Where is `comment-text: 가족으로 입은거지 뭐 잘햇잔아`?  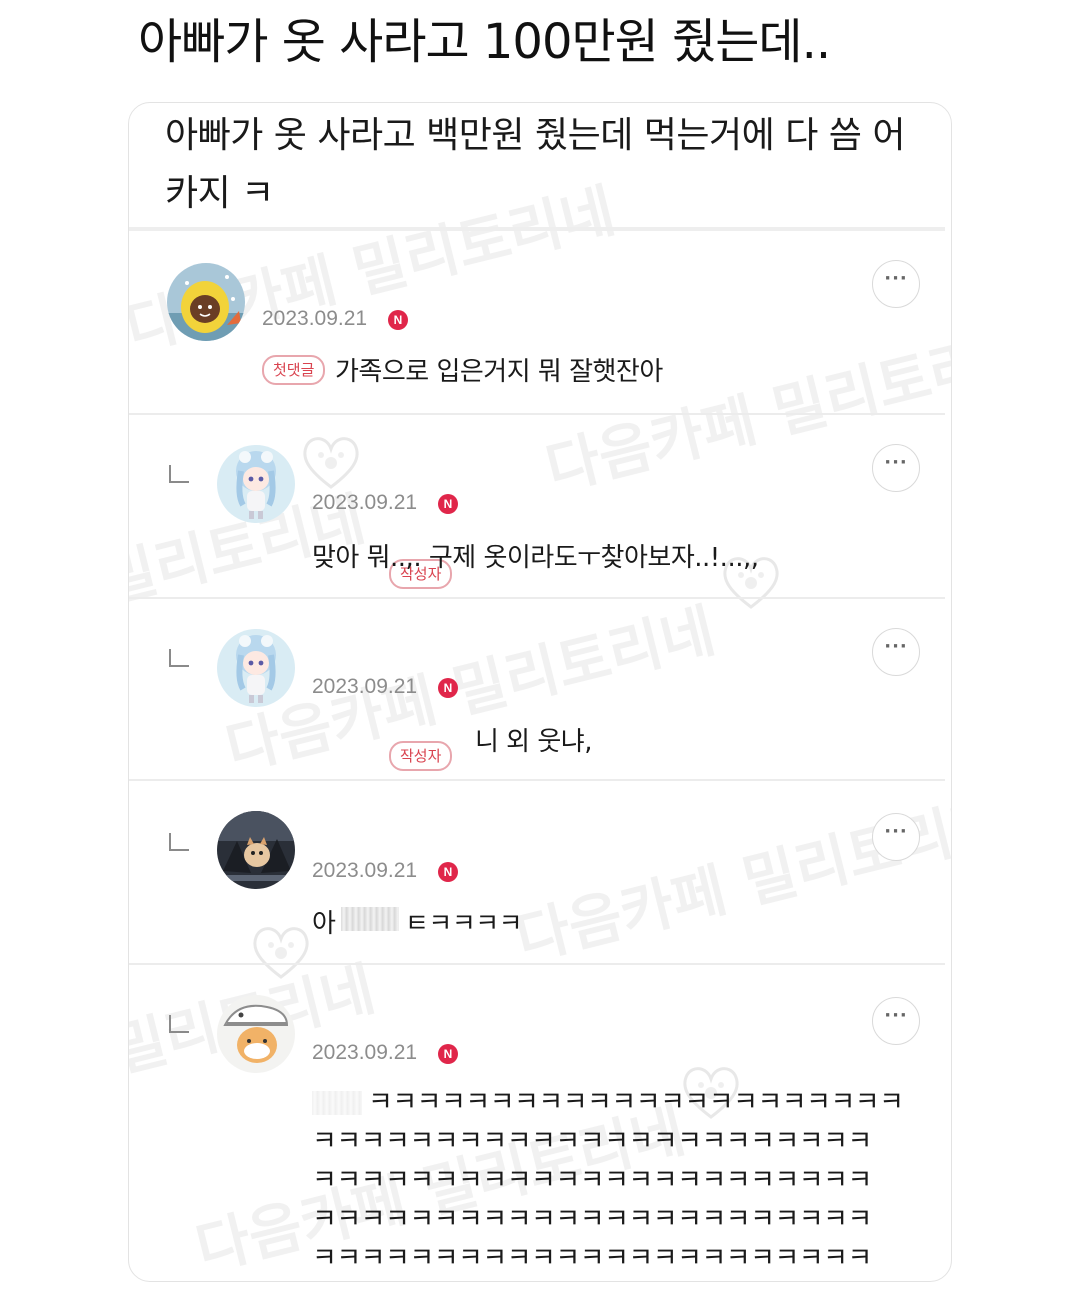 comment-text: 가족으로 입은거지 뭐 잘햇잔아 is located at coordinates (499, 372).